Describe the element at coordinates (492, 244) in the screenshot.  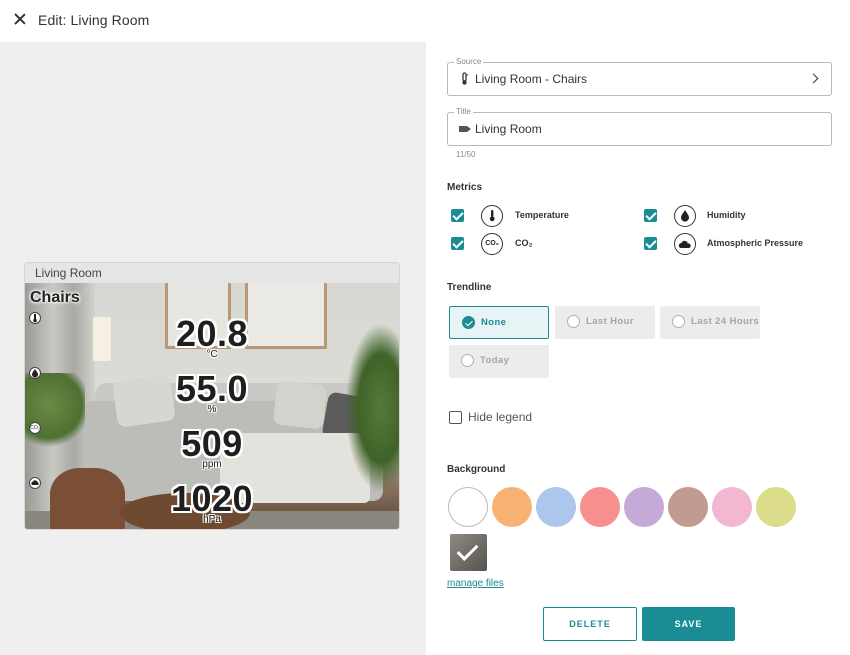
I see `co2-icon: CO₂` at that location.